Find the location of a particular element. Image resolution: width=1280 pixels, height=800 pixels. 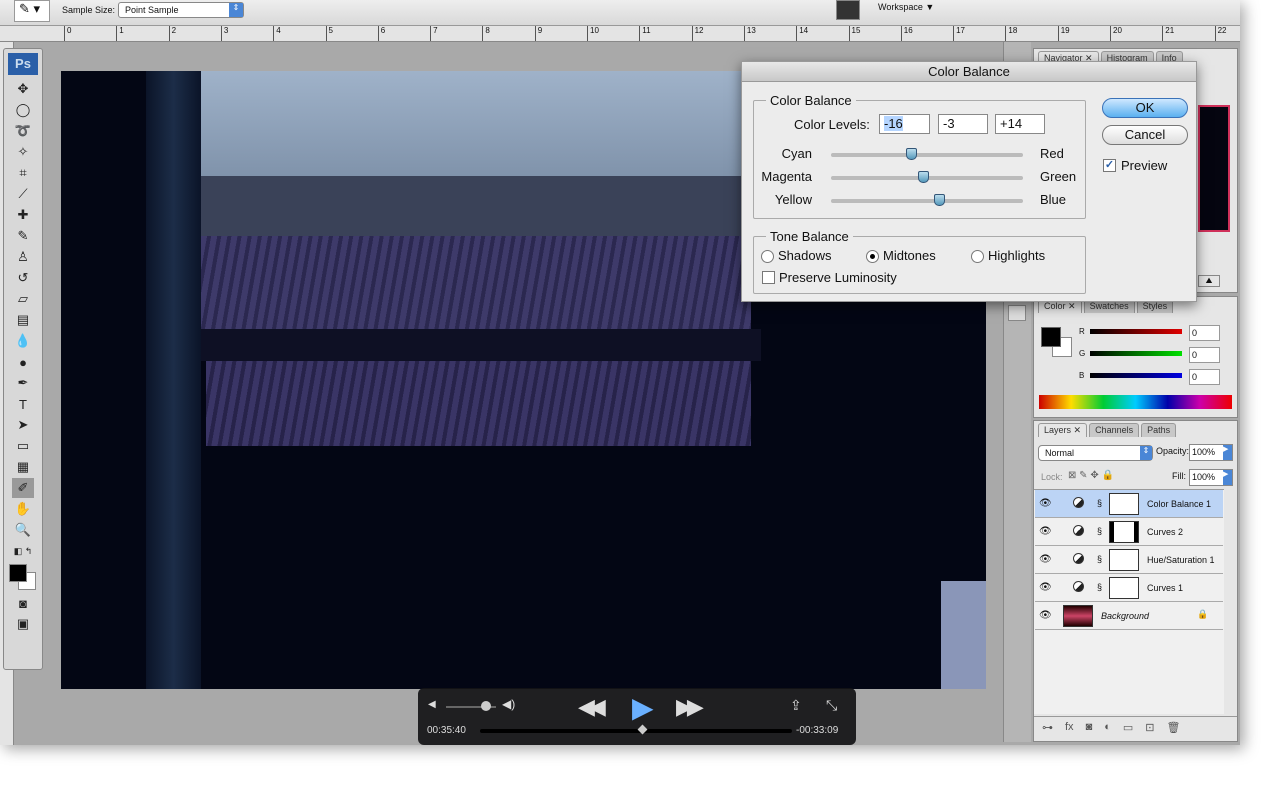

zoom-out-mountains-icon: ⛰ is located at coordinates (1209, 281).